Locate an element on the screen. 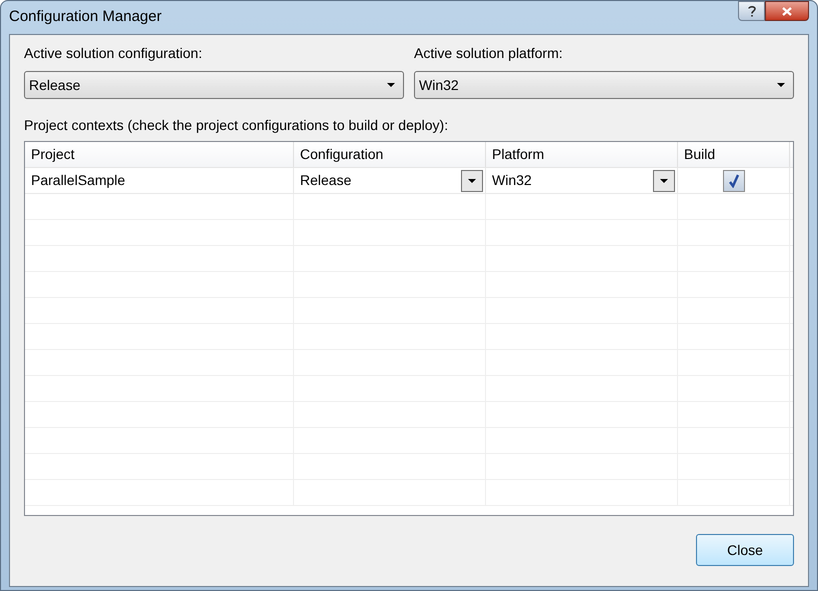  column-header: Build is located at coordinates (734, 154).